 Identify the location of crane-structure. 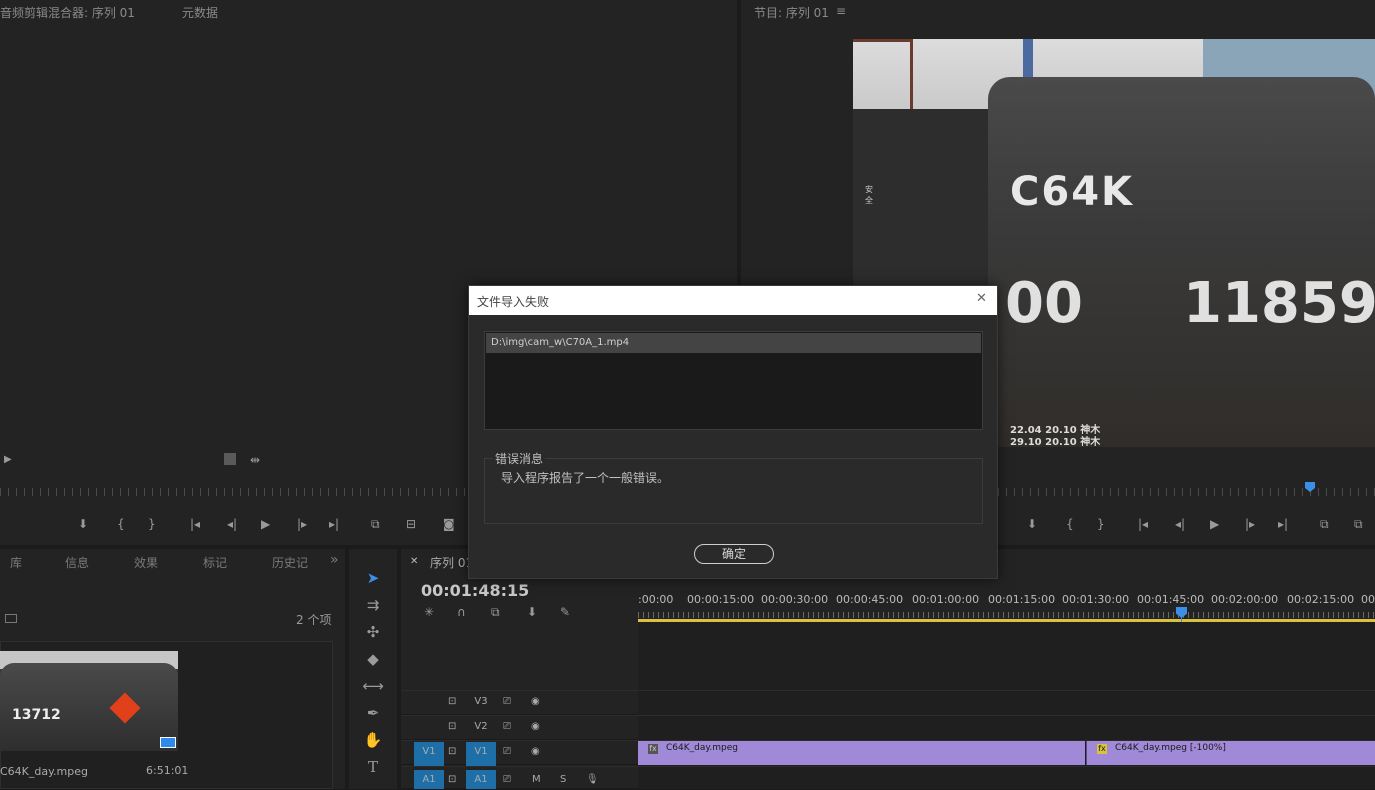
(883, 79).